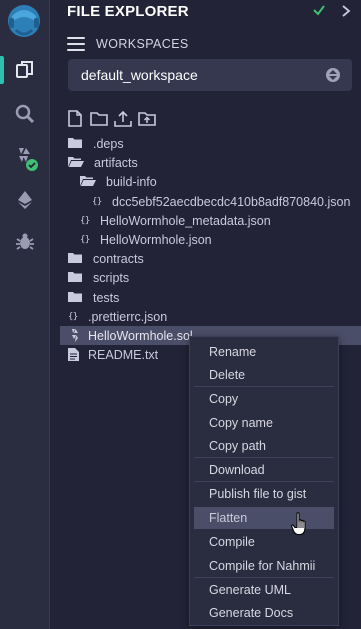 The width and height of the screenshot is (361, 629). What do you see at coordinates (206, 297) in the screenshot?
I see `tree-item-tests: tests` at bounding box center [206, 297].